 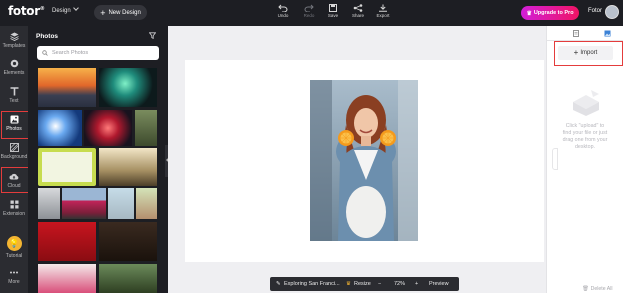 I want to click on resize-button: Resize, so click(x=362, y=284).